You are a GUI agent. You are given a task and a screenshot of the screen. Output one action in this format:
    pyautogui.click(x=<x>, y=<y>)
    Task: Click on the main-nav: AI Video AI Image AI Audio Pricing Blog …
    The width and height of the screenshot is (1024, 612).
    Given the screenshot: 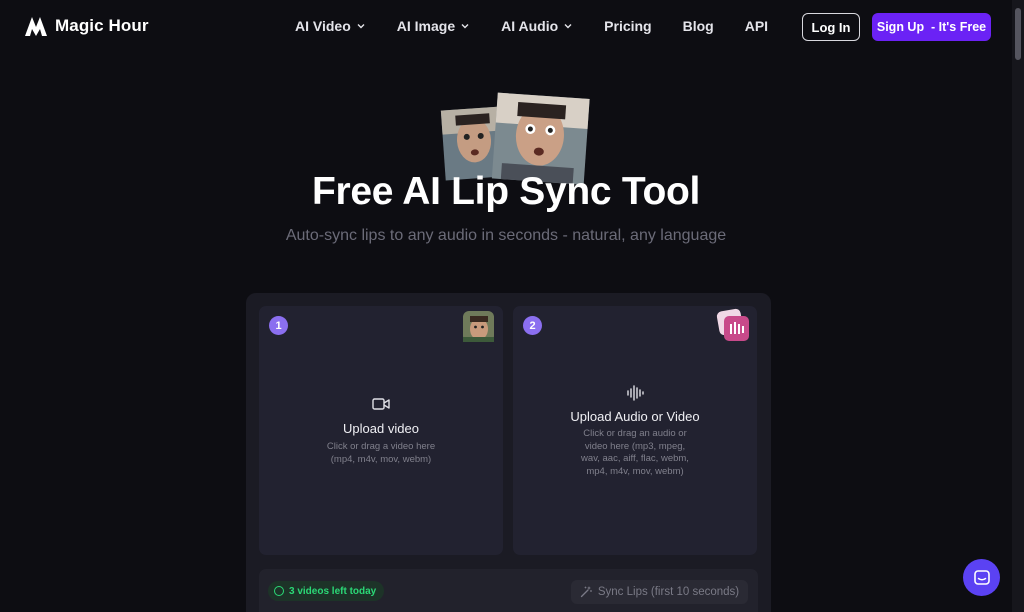 What is the action you would take?
    pyautogui.click(x=547, y=26)
    